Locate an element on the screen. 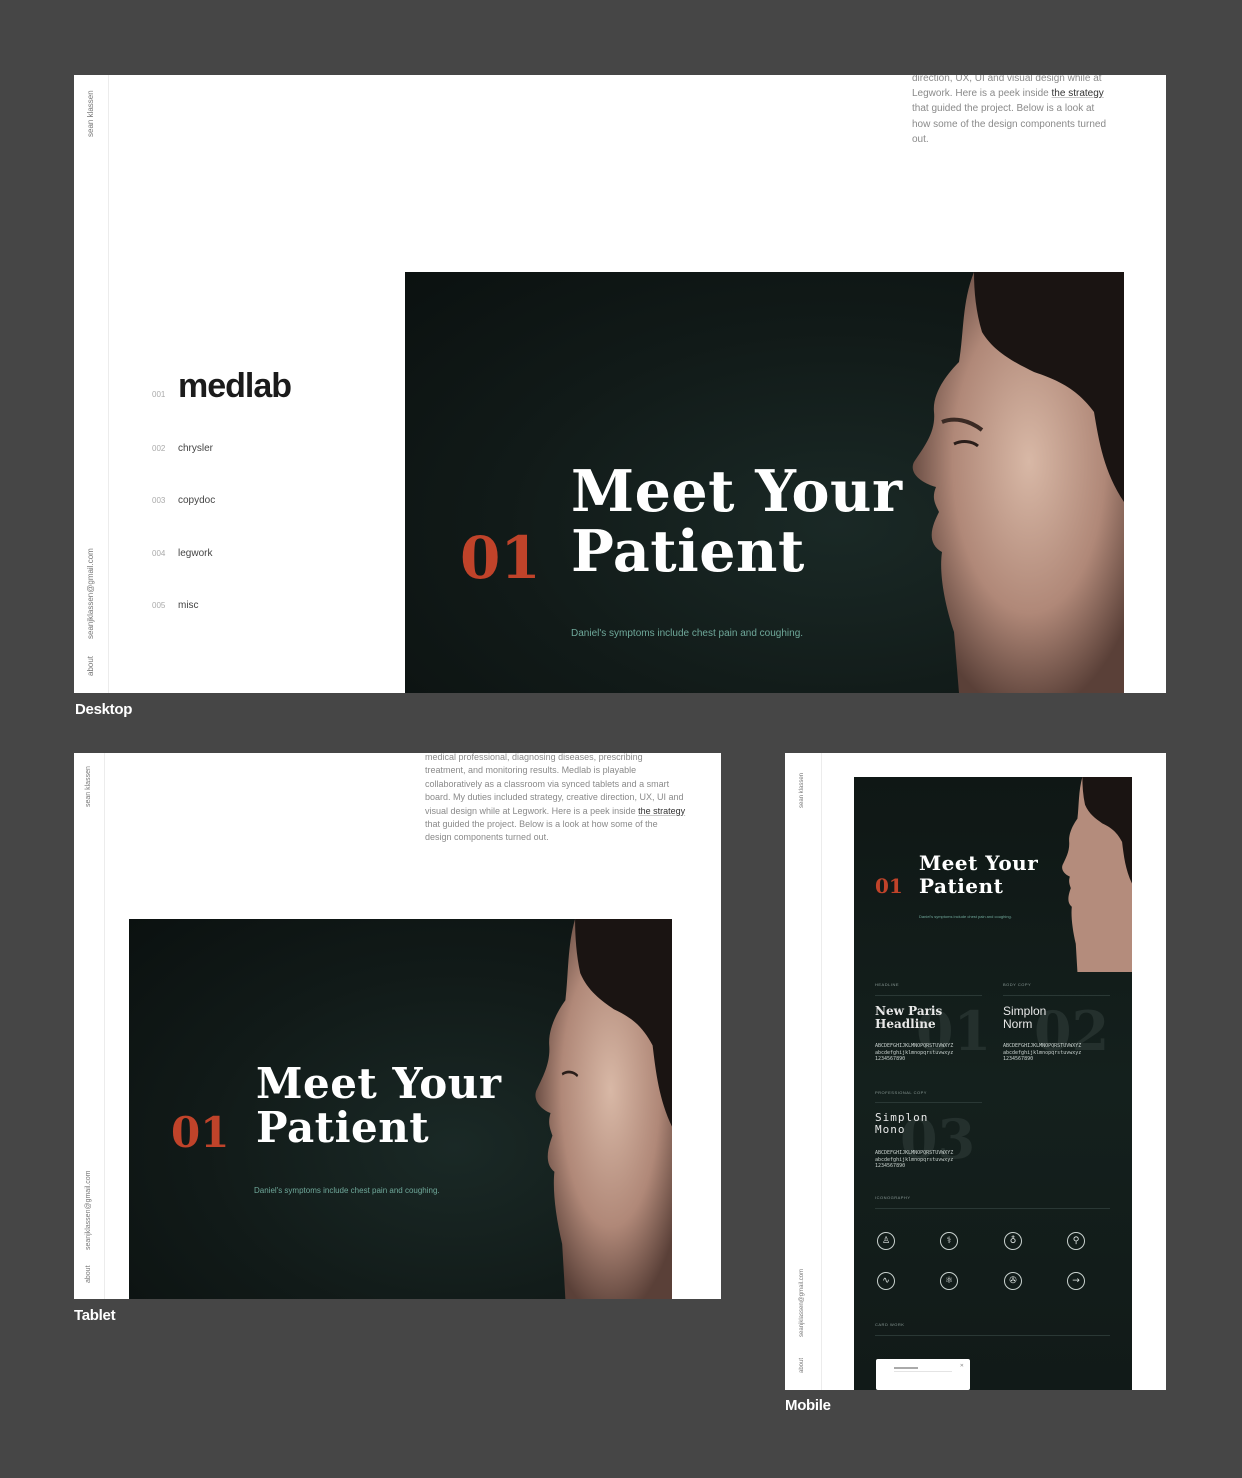  intro-line: design components turned out. is located at coordinates (487, 837).